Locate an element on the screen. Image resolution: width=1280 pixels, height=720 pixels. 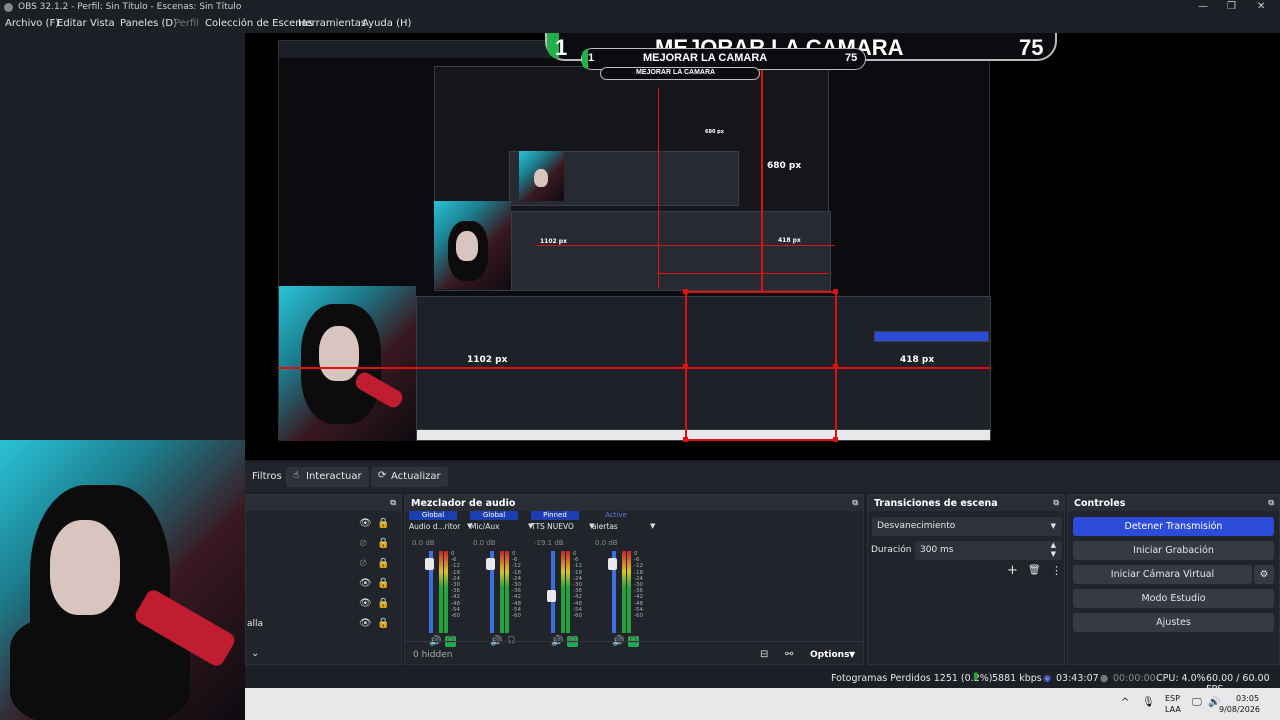
source-row: alla 👁 🔒 is located at coordinates (324, 625).